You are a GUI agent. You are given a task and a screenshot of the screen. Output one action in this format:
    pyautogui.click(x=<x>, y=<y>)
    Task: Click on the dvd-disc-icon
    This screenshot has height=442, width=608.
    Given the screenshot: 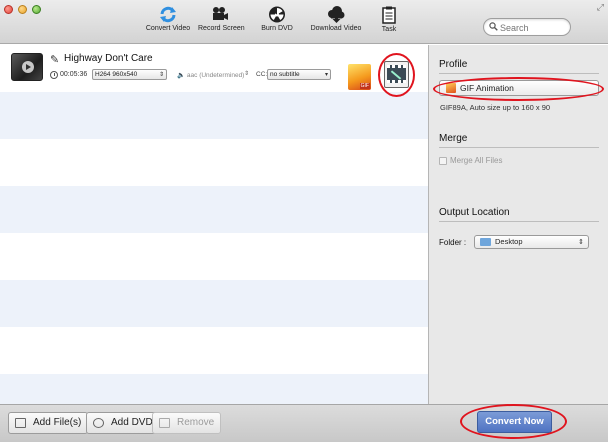 What is the action you would take?
    pyautogui.click(x=98, y=423)
    